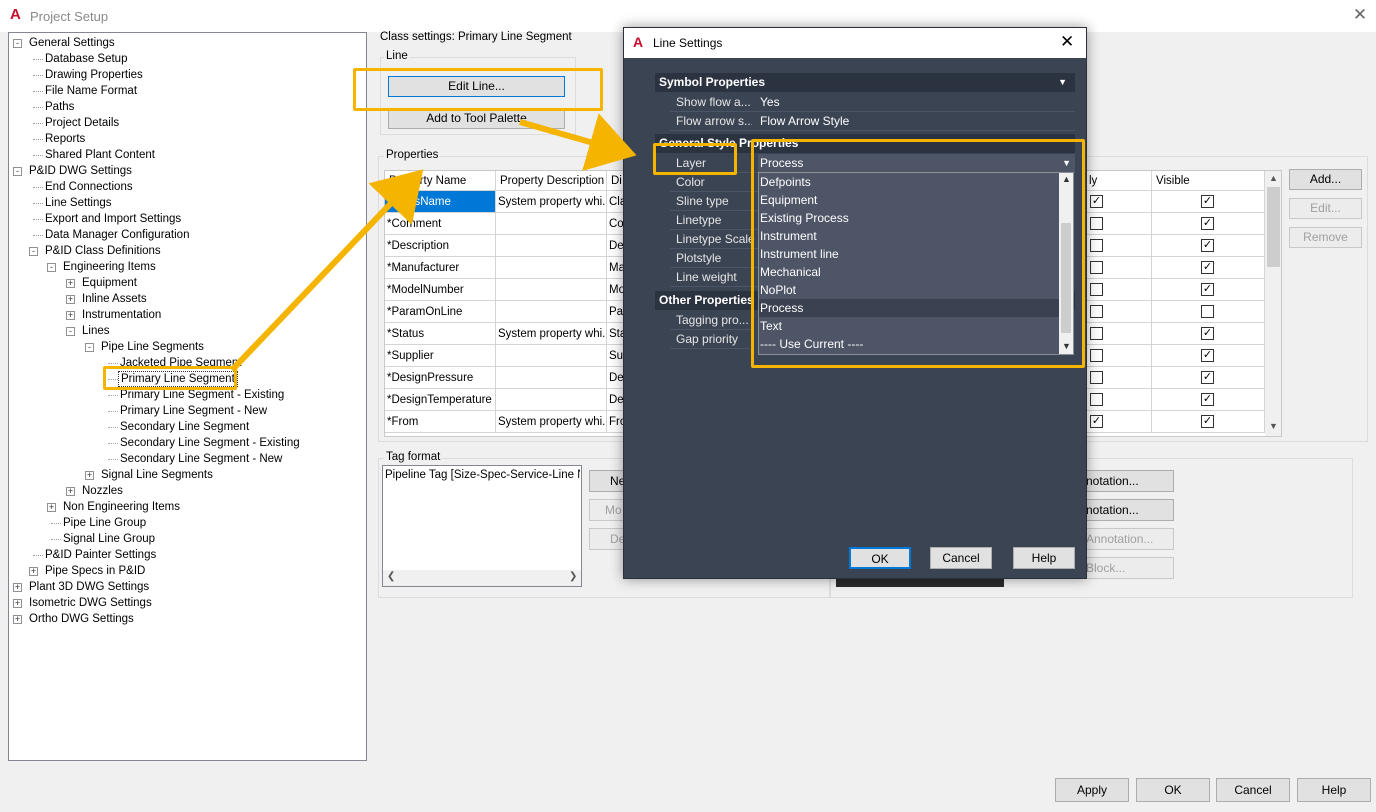 Image resolution: width=1376 pixels, height=812 pixels. I want to click on arrow-to-layer, so click(578, 142).